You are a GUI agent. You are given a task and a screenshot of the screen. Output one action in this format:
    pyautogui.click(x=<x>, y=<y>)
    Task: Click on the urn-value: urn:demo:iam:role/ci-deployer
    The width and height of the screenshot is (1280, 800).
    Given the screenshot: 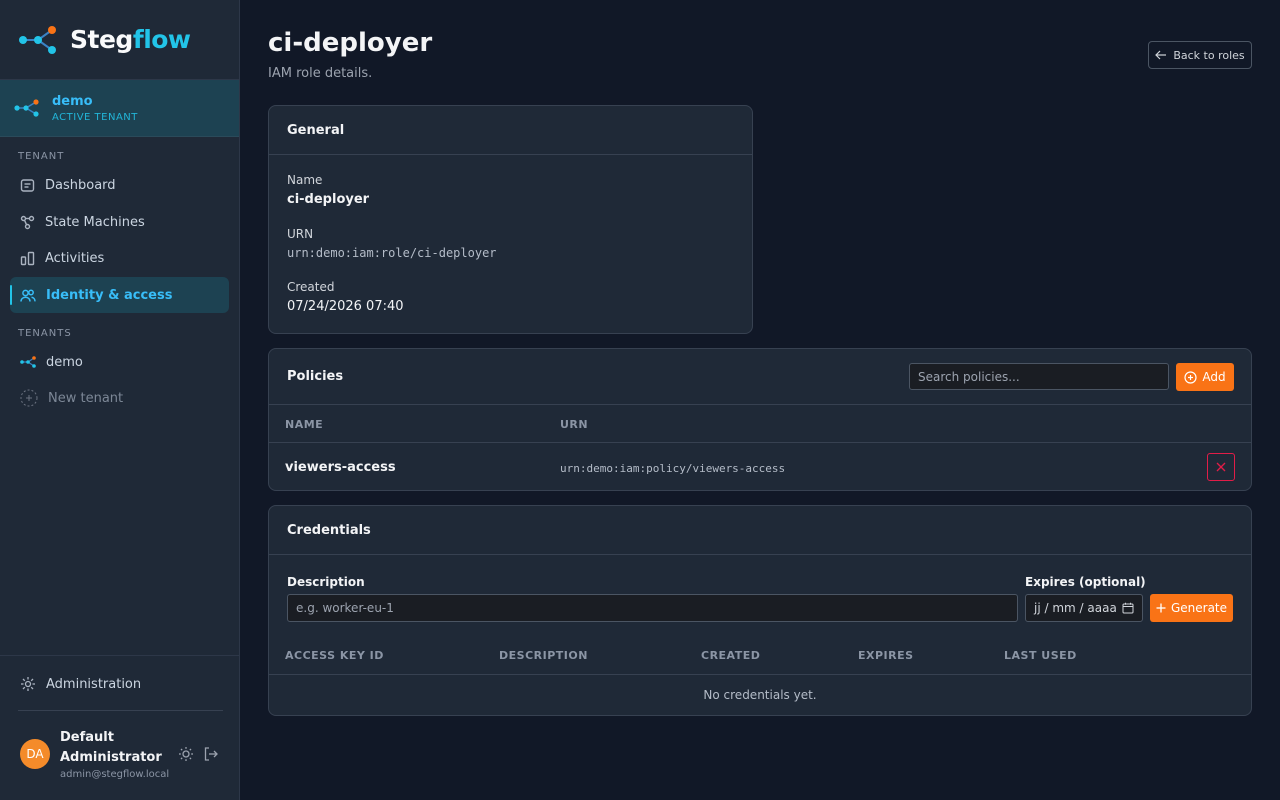 What is the action you would take?
    pyautogui.click(x=392, y=253)
    